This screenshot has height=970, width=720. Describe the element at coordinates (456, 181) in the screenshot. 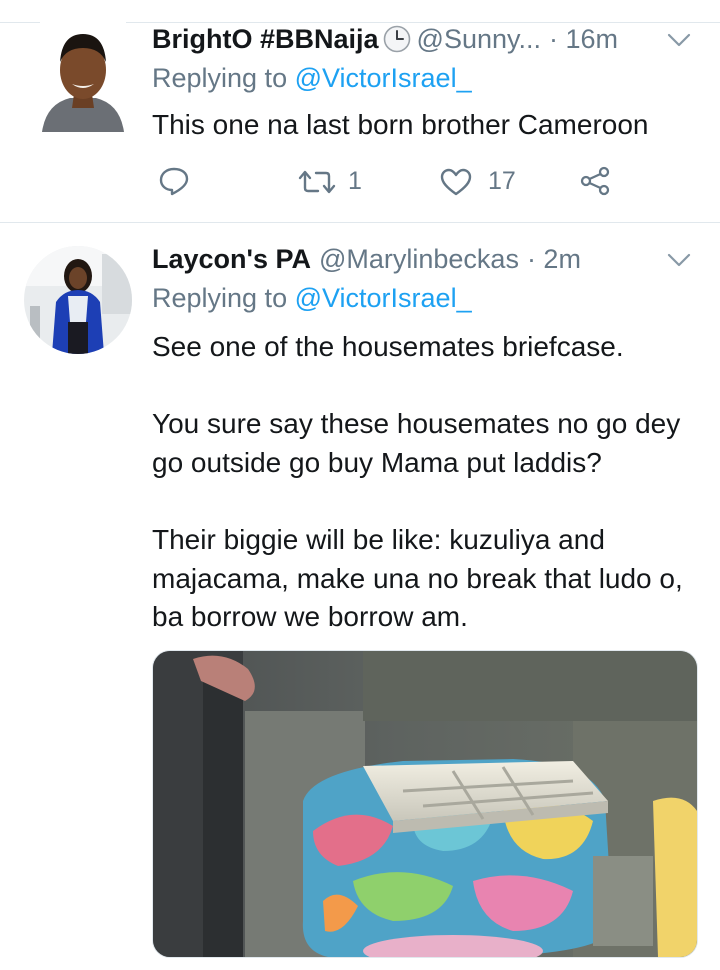

I see `heart-icon` at that location.